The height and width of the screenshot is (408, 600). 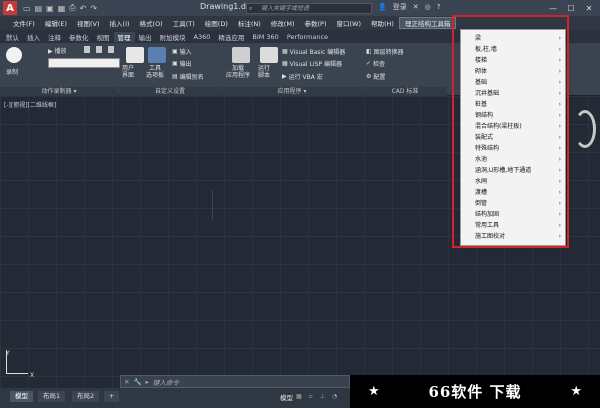 I want to click on menu-tools: 工具(T), so click(x=184, y=23).